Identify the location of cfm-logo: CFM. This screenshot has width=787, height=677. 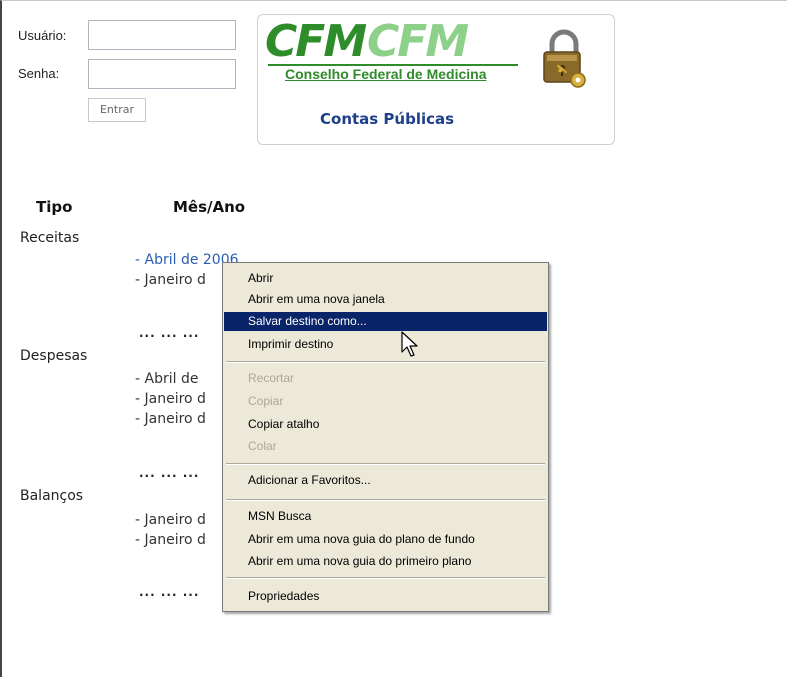
(316, 41).